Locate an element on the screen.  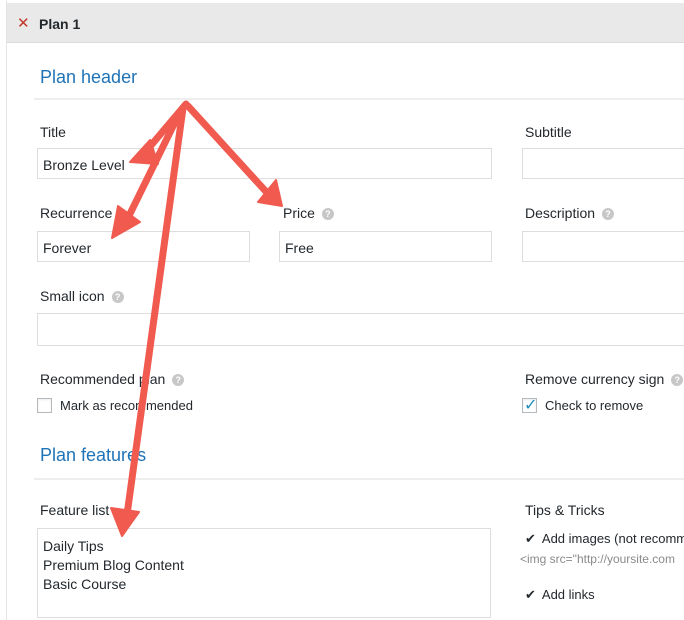
remove-currency-checkbox: ✓ is located at coordinates (530, 405).